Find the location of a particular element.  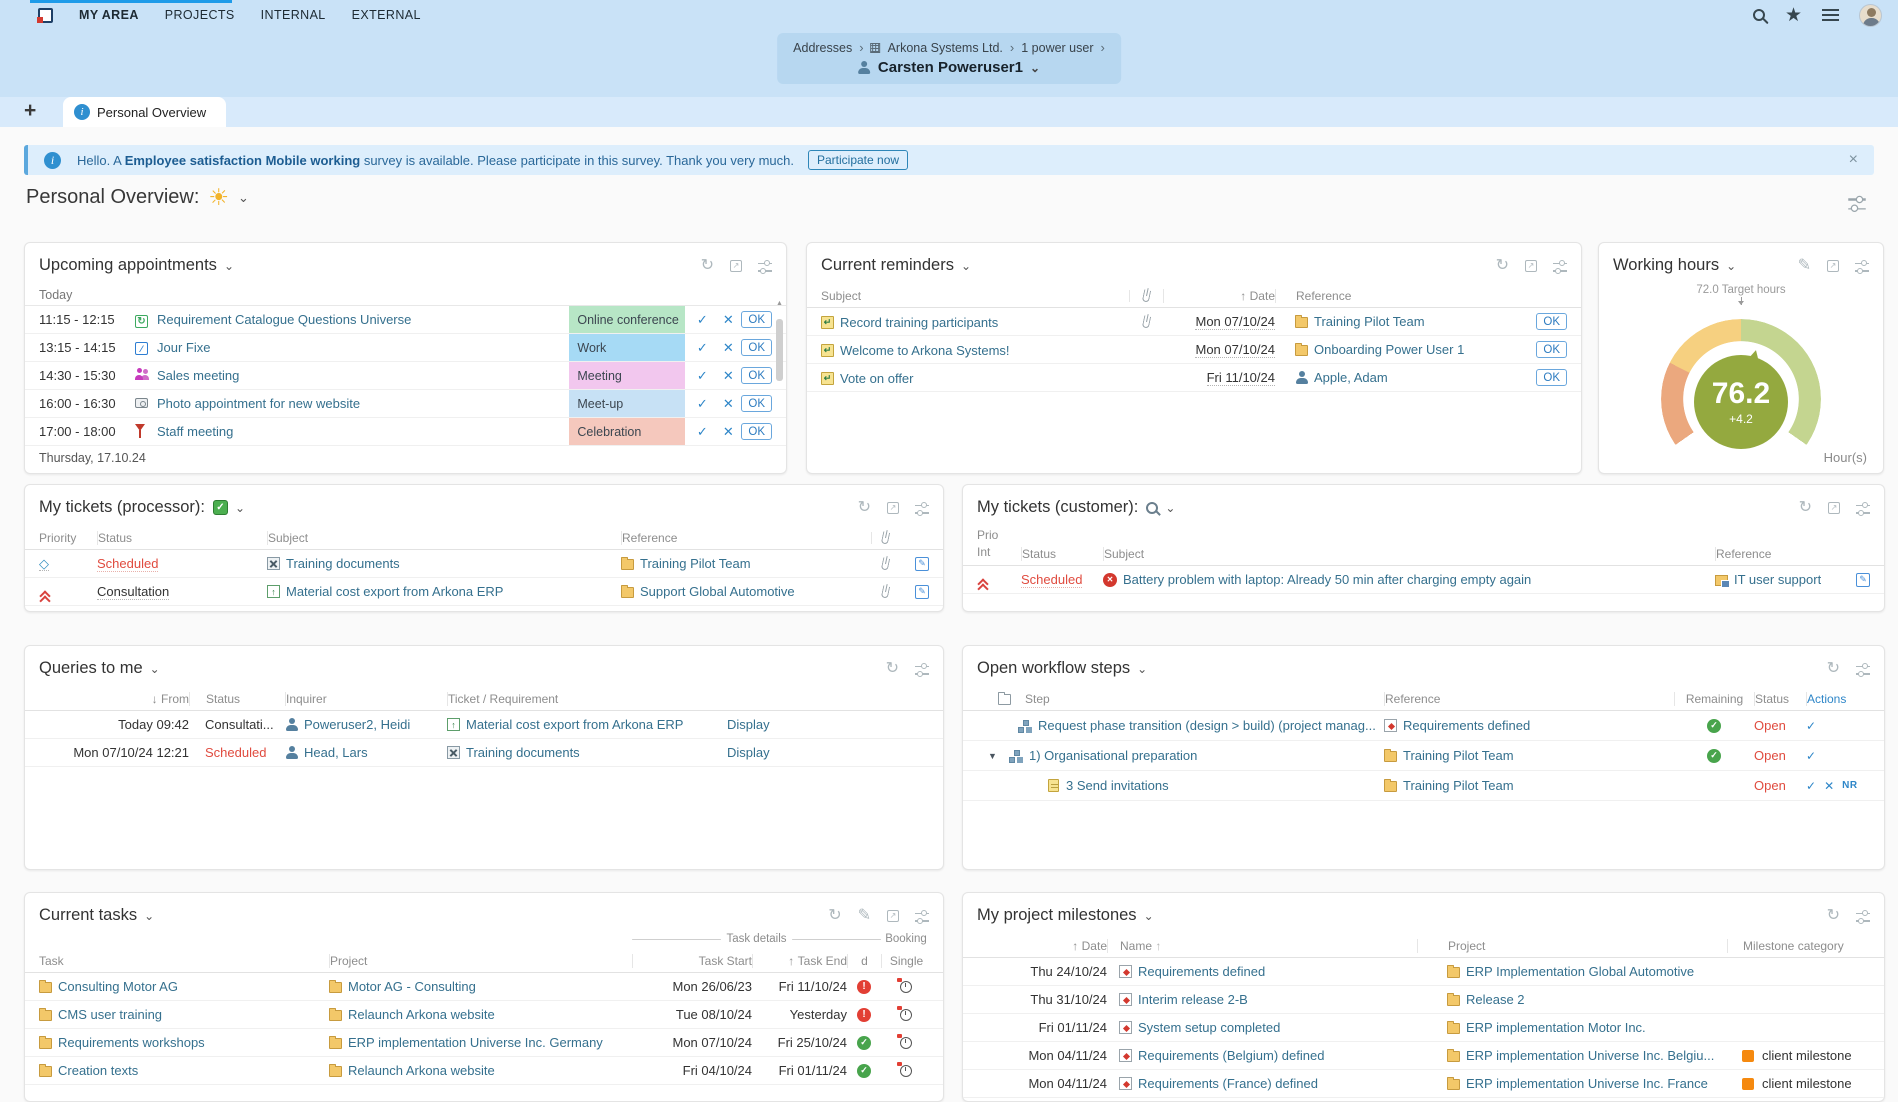

column-header-actions: Actions is located at coordinates (1838, 698).